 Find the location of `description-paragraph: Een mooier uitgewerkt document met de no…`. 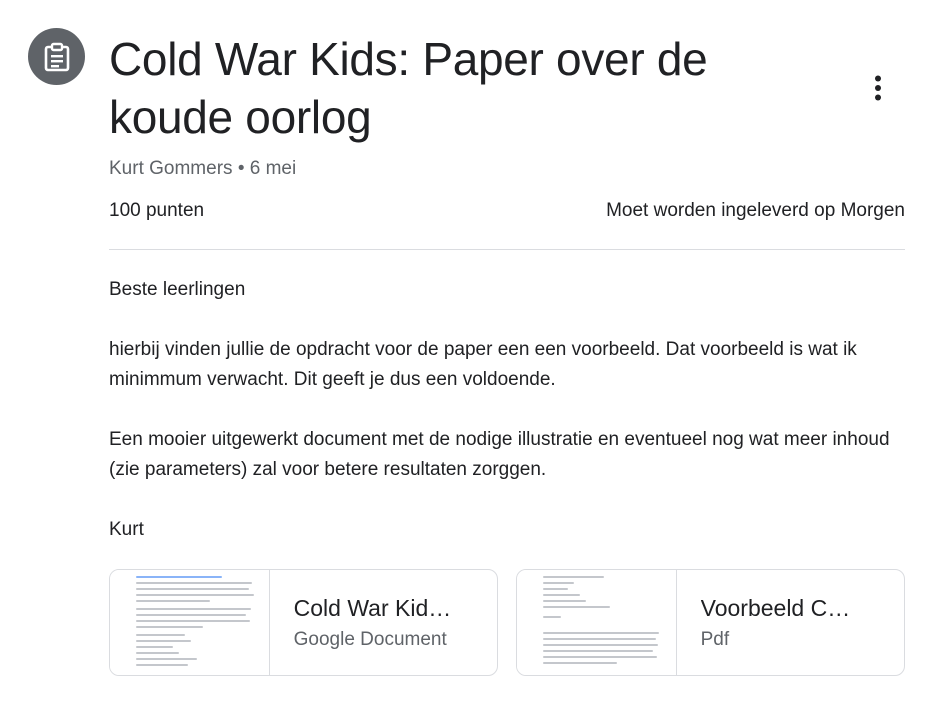

description-paragraph: Een mooier uitgewerkt document met de no… is located at coordinates (499, 454).